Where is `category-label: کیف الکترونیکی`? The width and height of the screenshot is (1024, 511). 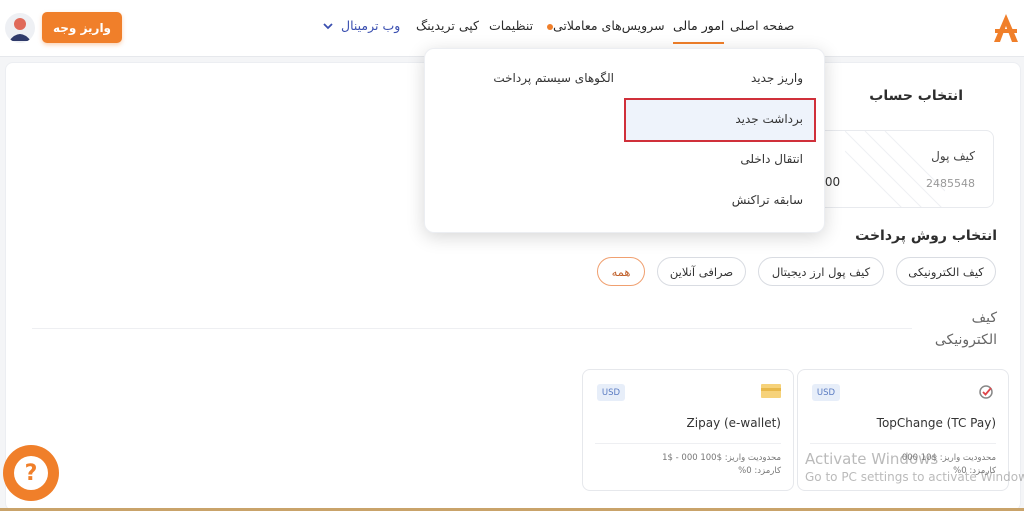
category-label: کیف الکترونیکی is located at coordinates (965, 329).